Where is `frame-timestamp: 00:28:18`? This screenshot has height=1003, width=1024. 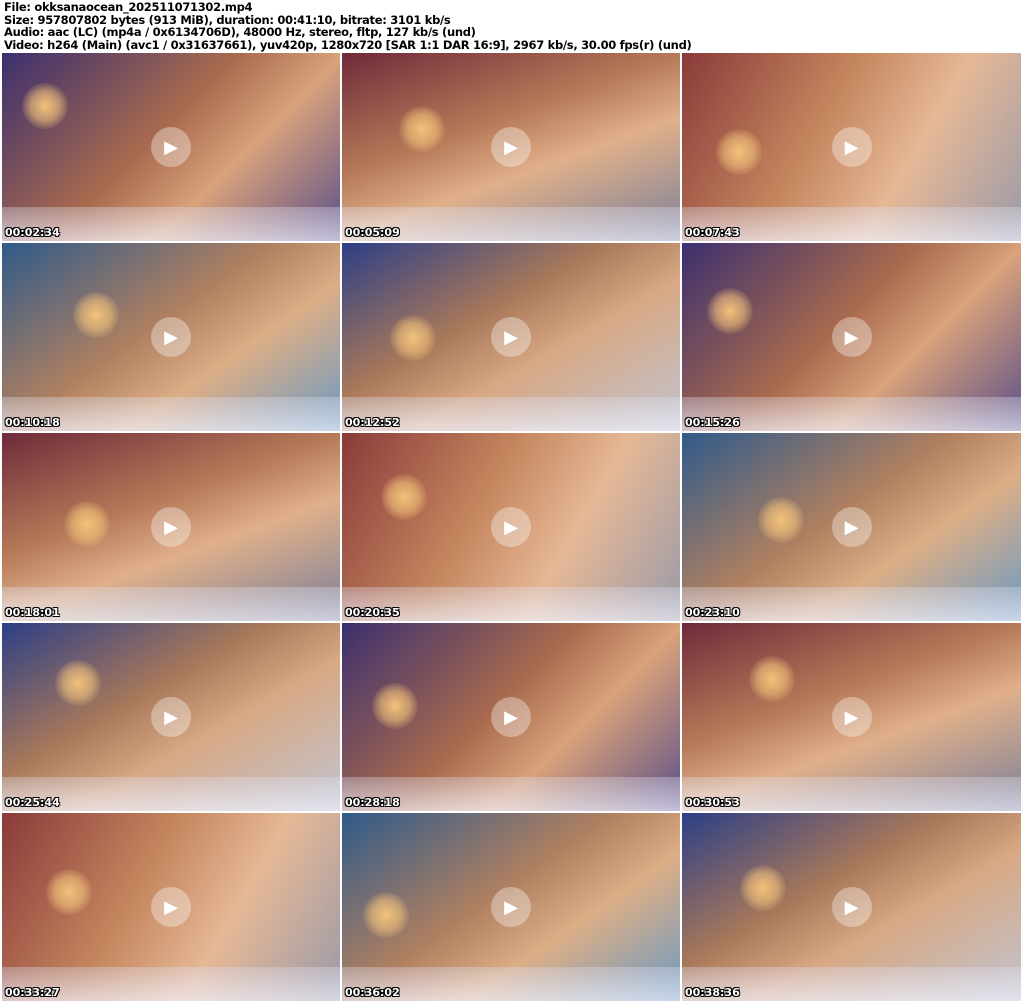 frame-timestamp: 00:28:18 is located at coordinates (372, 802).